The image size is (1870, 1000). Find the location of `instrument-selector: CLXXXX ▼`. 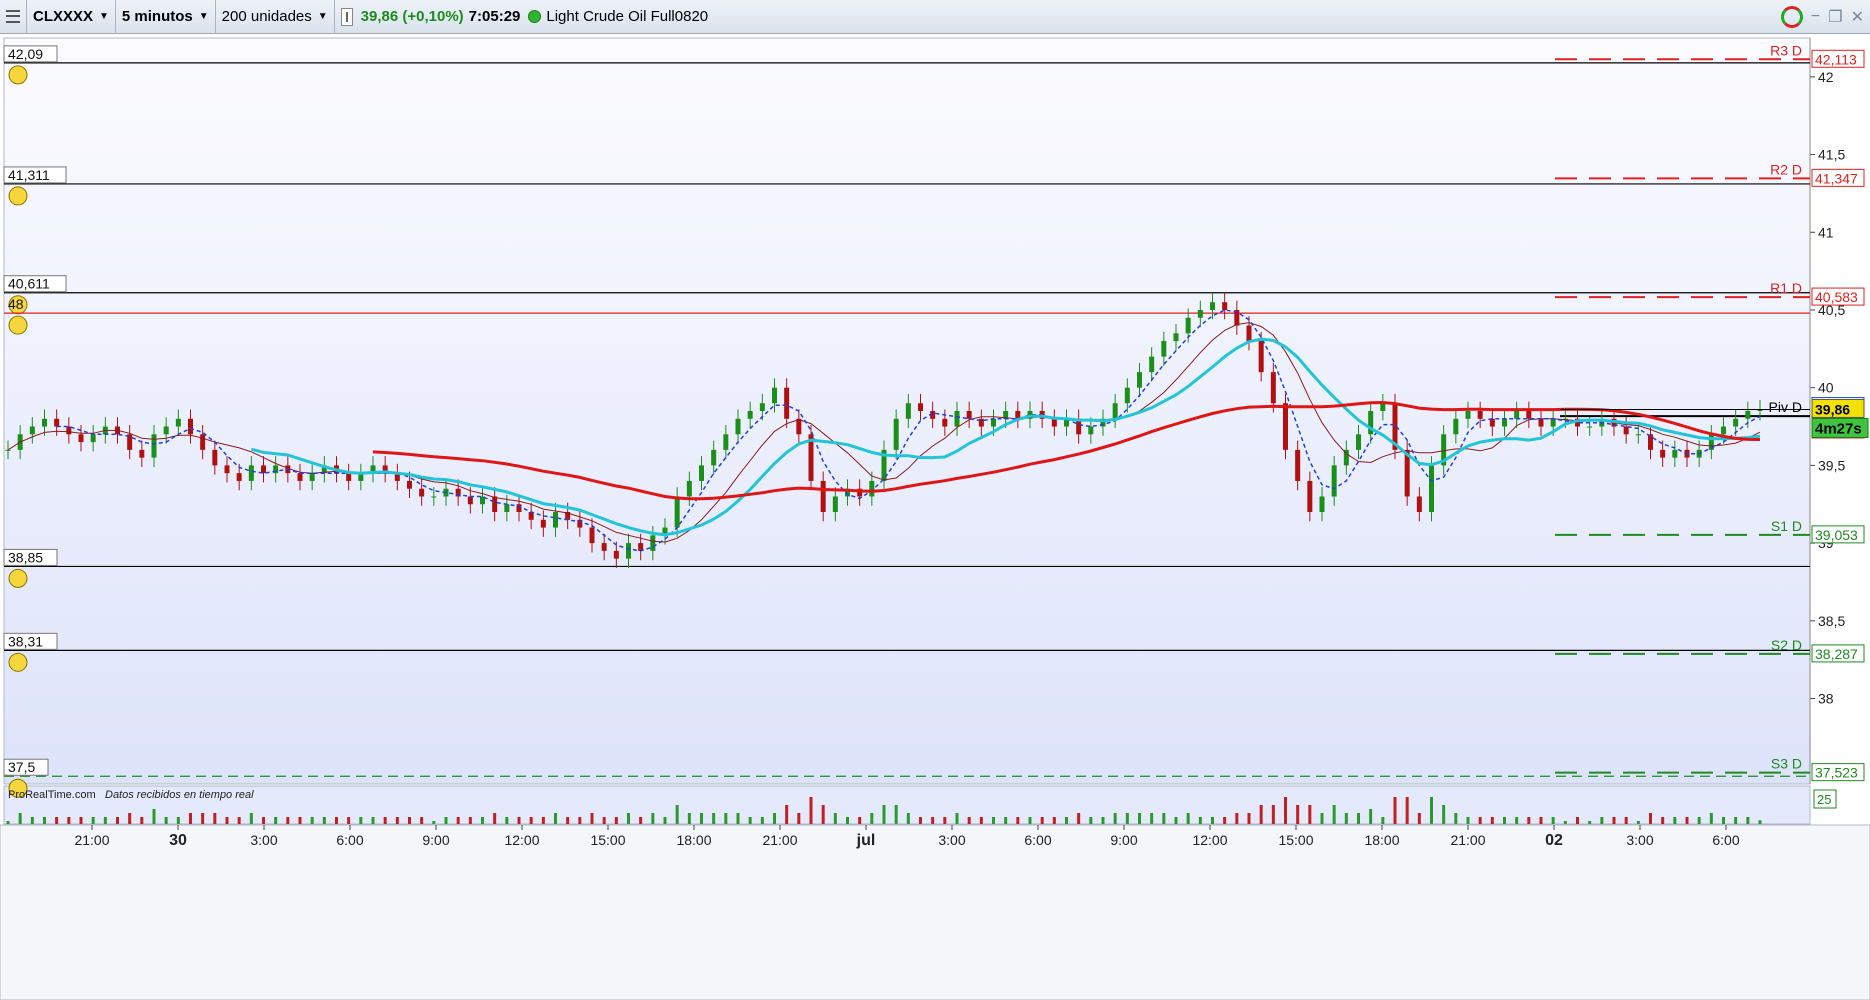

instrument-selector: CLXXXX ▼ is located at coordinates (71, 17).